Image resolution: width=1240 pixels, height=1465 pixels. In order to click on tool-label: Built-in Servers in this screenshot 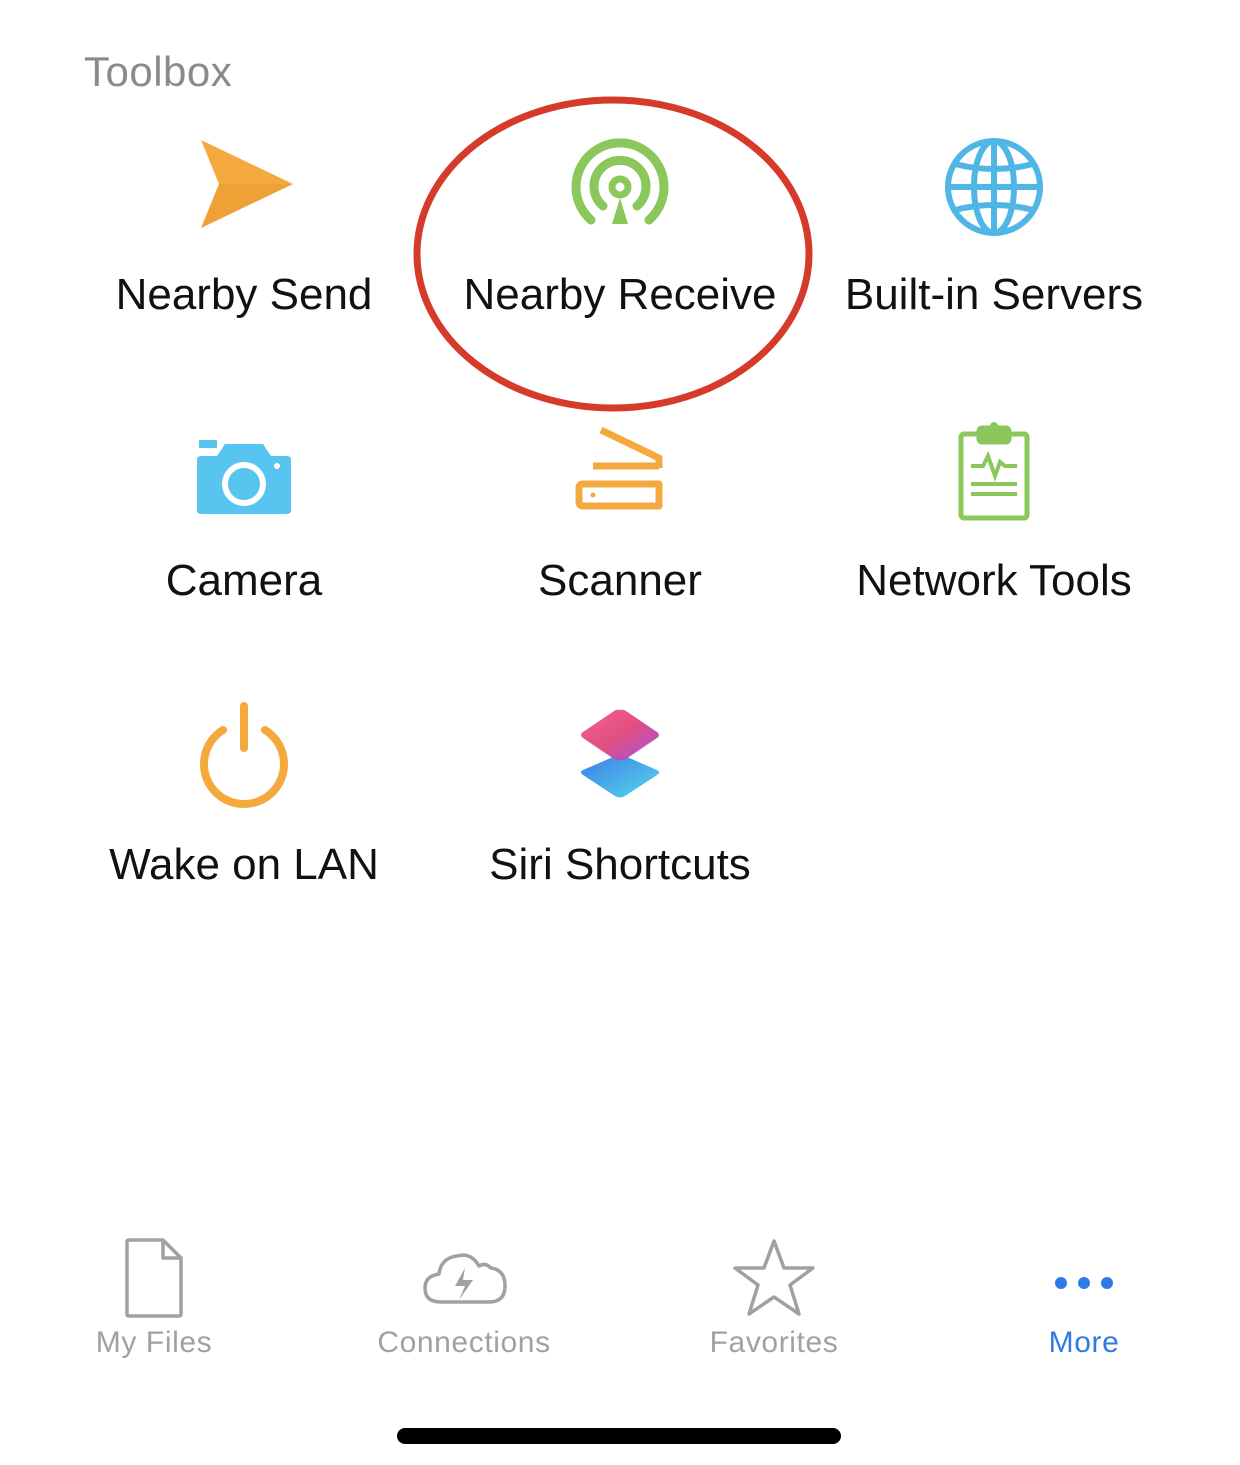, I will do `click(994, 294)`.